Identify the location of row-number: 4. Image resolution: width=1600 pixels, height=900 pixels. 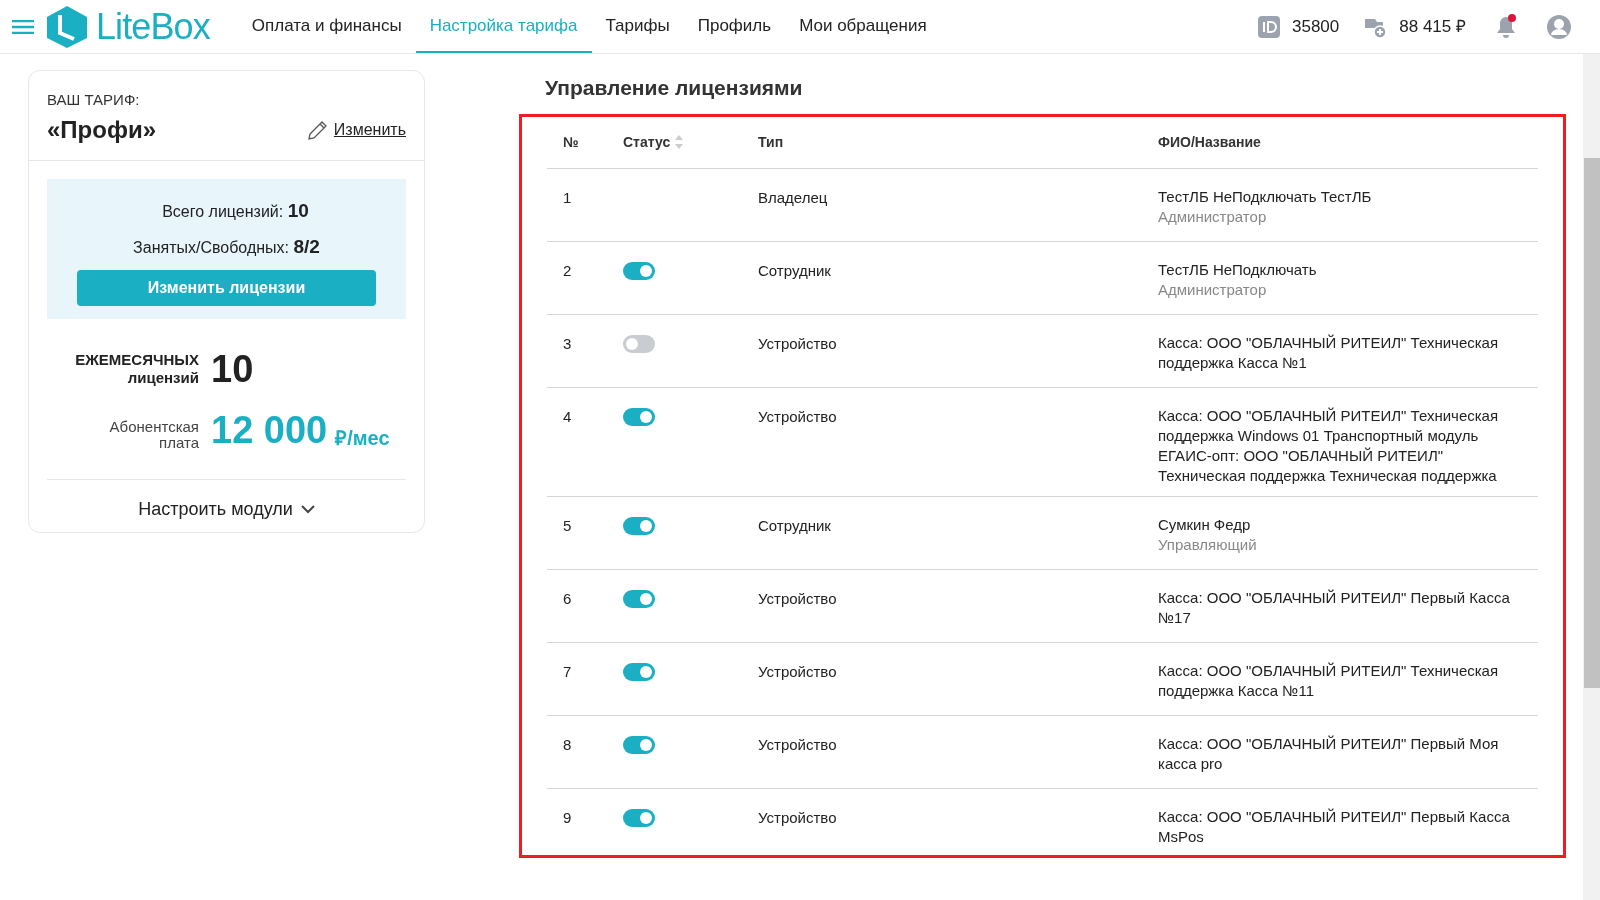
(567, 416).